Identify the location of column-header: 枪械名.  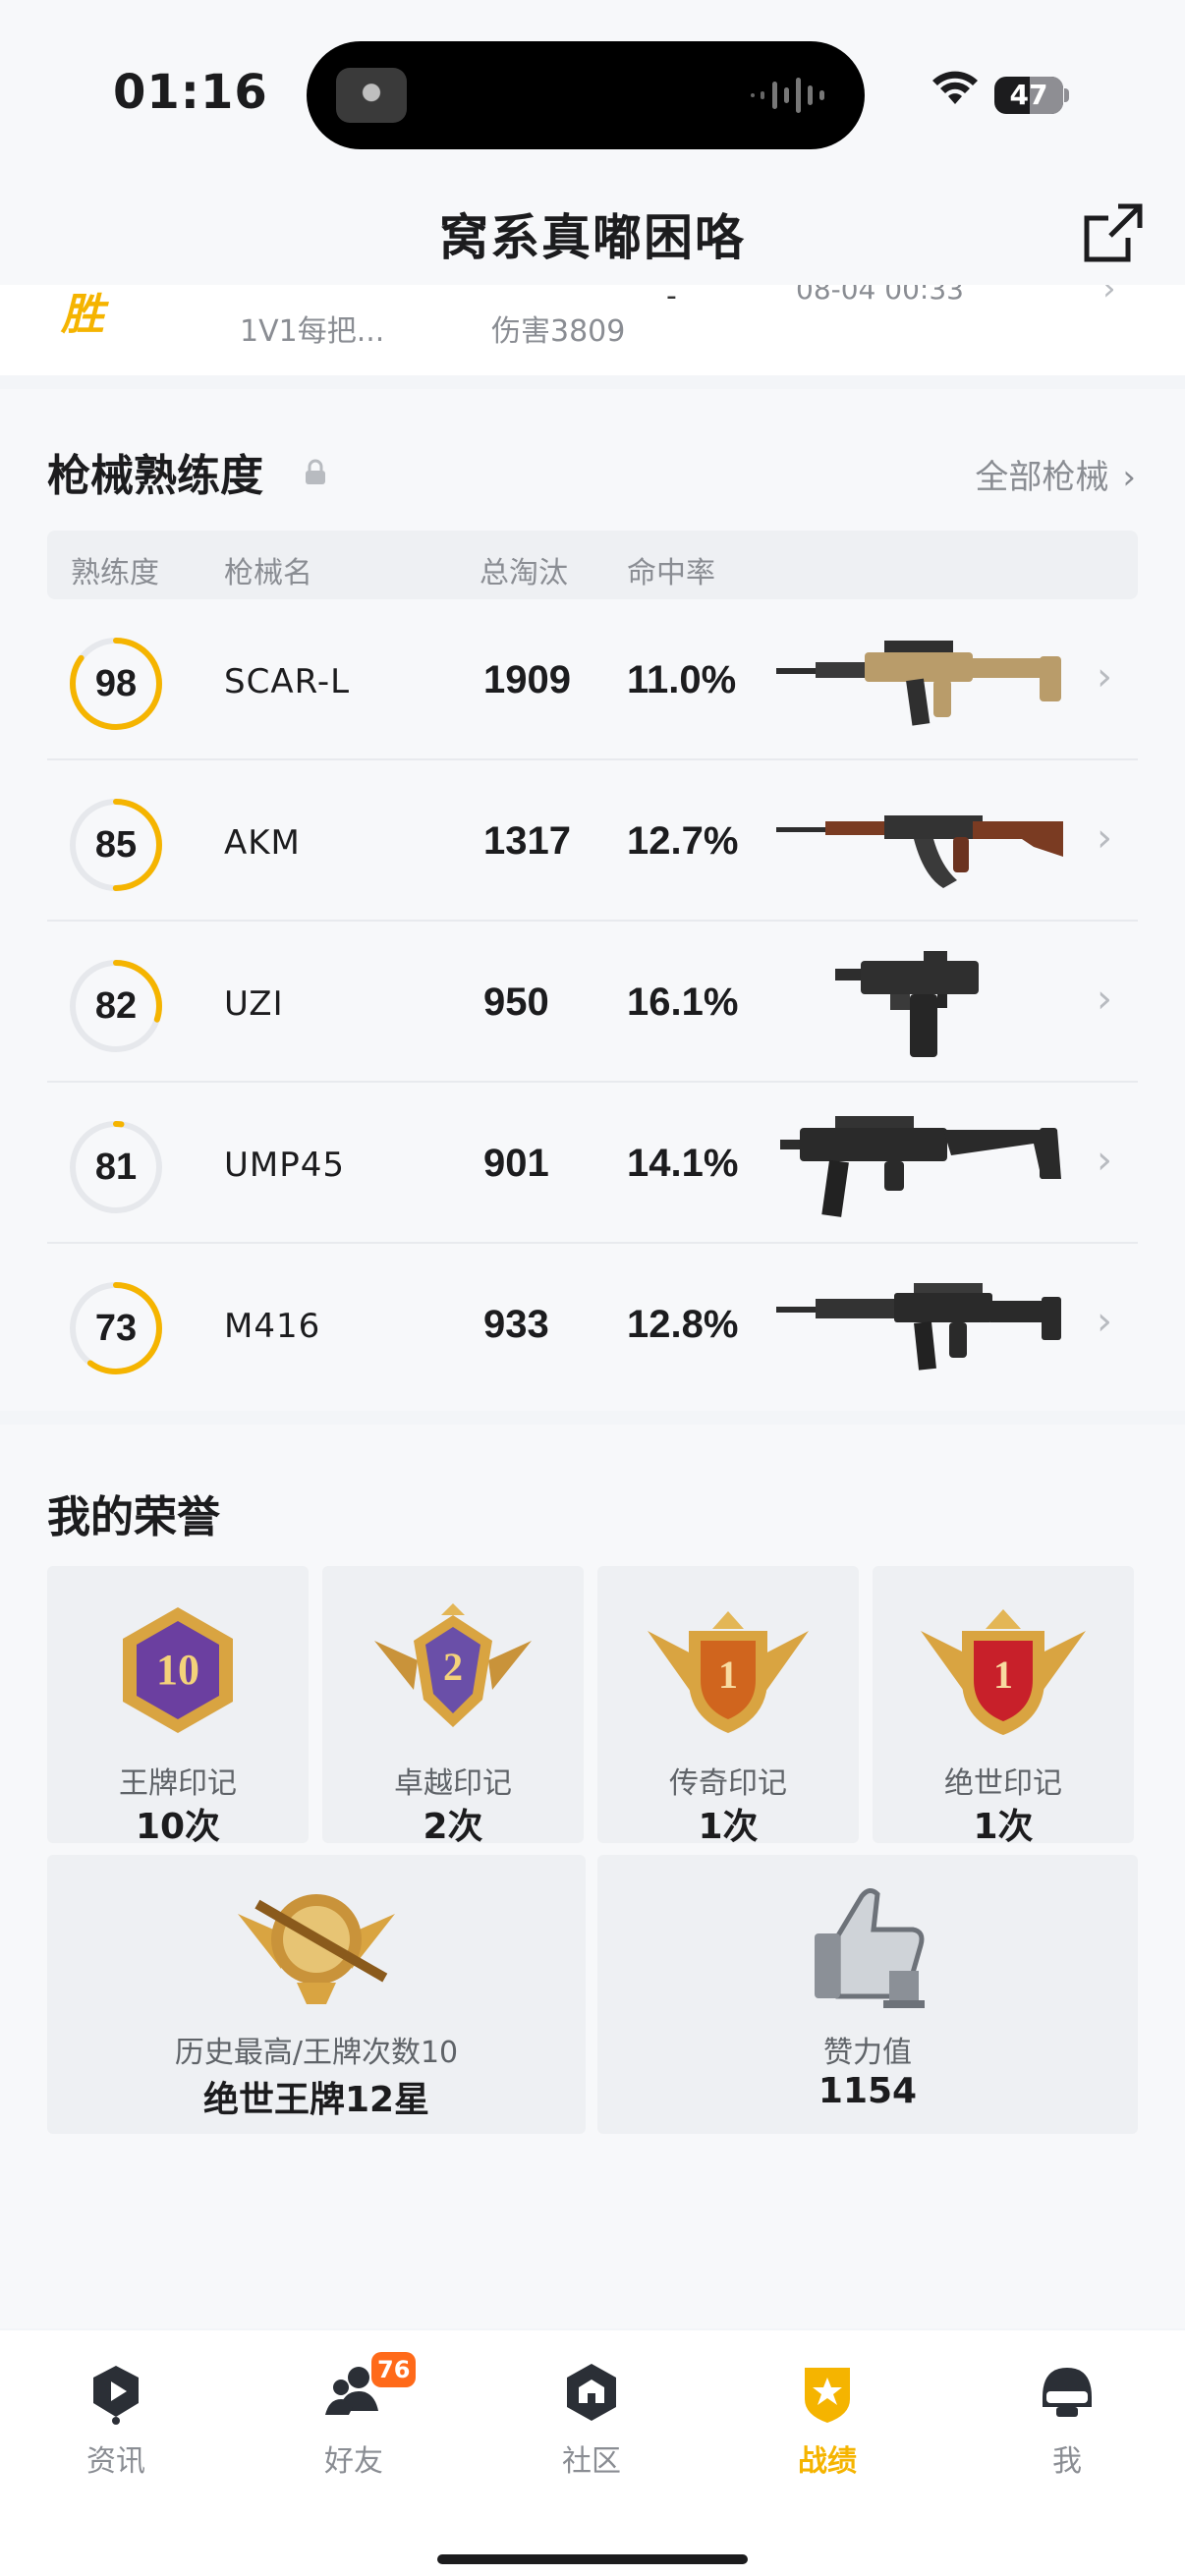
(268, 573).